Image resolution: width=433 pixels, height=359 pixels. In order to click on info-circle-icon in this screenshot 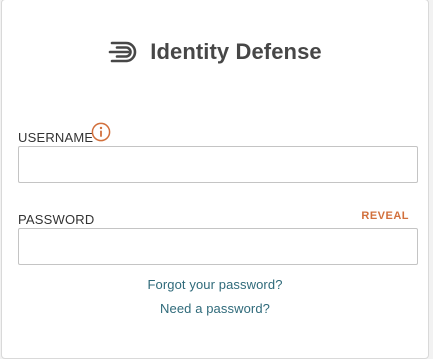, I will do `click(101, 132)`.